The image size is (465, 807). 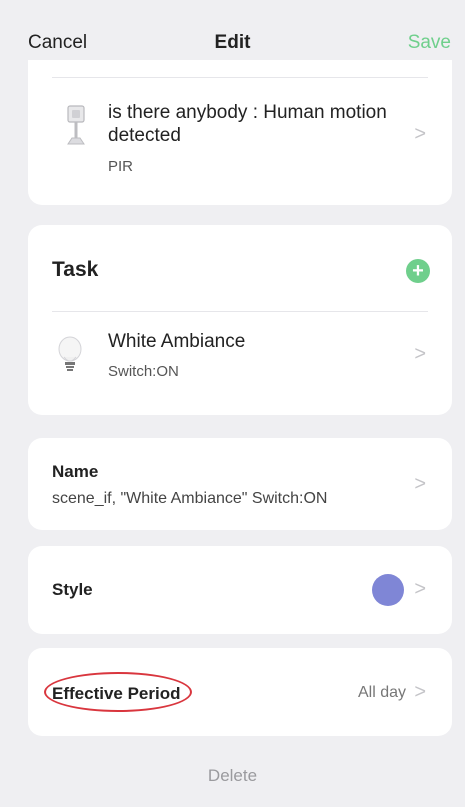 I want to click on save-button: Save, so click(x=429, y=43).